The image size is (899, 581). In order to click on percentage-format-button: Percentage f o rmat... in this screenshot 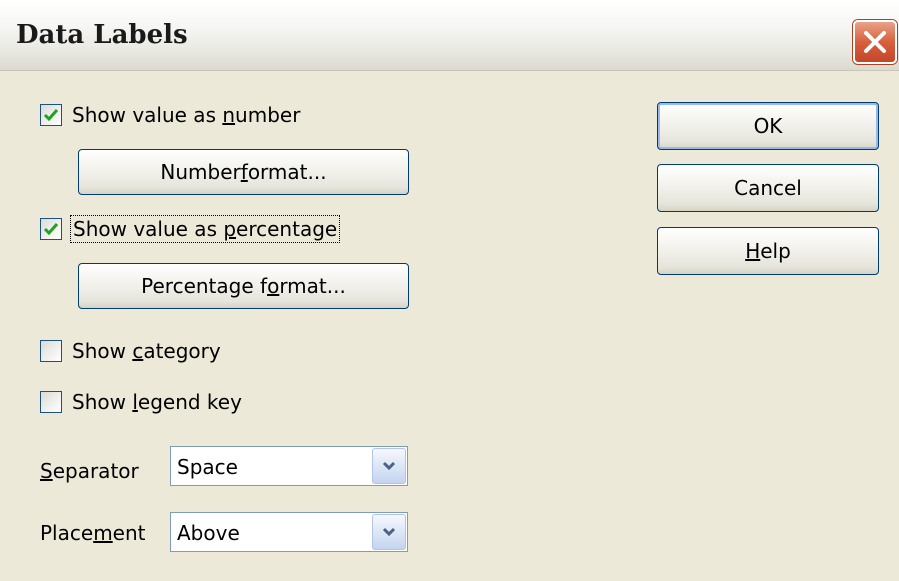, I will do `click(243, 286)`.